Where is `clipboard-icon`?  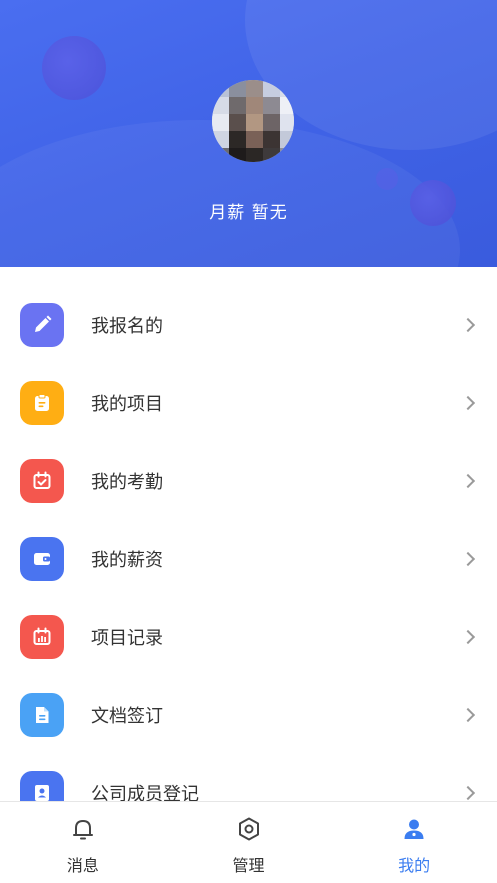
clipboard-icon is located at coordinates (42, 403).